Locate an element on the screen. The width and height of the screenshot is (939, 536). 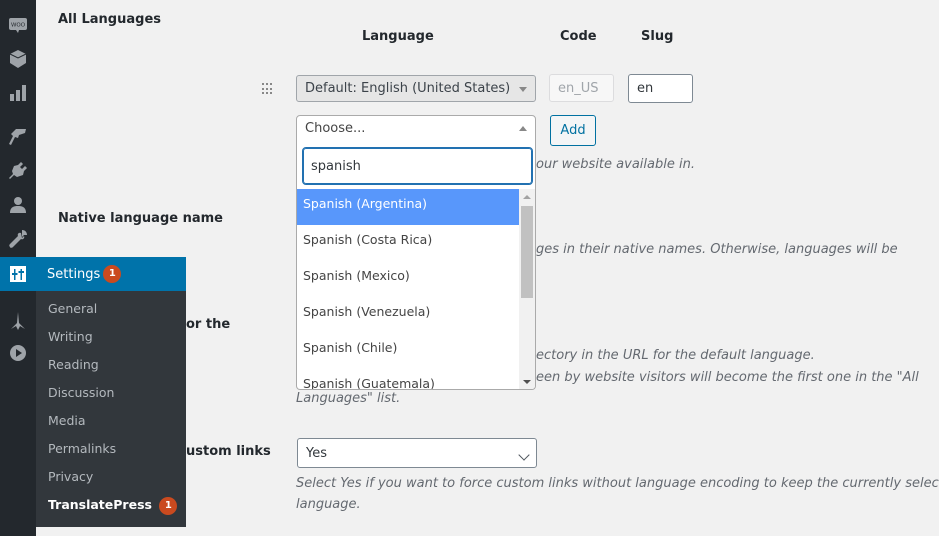
submenu-item-label: TranslatePress is located at coordinates (100, 504).